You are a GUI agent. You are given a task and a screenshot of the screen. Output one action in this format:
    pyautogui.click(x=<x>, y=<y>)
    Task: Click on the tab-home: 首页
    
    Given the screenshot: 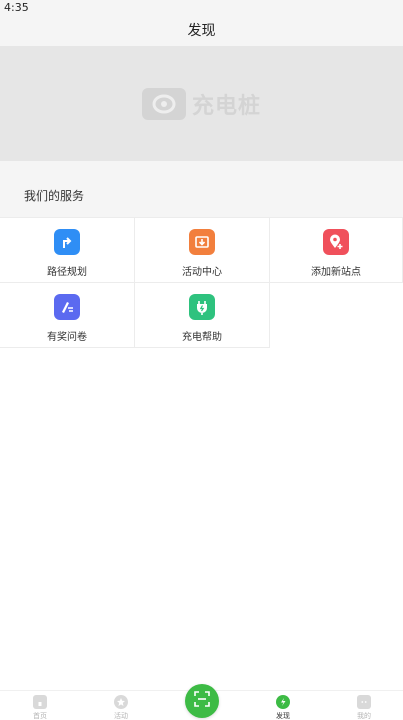 What is the action you would take?
    pyautogui.click(x=40, y=707)
    